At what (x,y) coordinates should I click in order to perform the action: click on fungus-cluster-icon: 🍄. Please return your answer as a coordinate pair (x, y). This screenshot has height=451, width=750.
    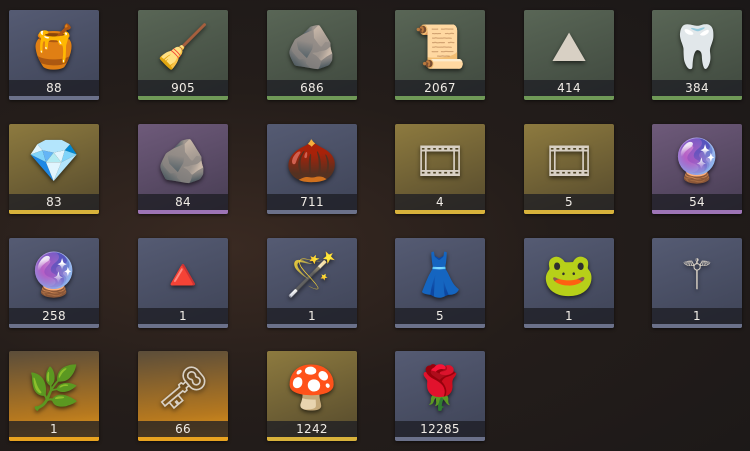
    Looking at the image, I should click on (312, 387).